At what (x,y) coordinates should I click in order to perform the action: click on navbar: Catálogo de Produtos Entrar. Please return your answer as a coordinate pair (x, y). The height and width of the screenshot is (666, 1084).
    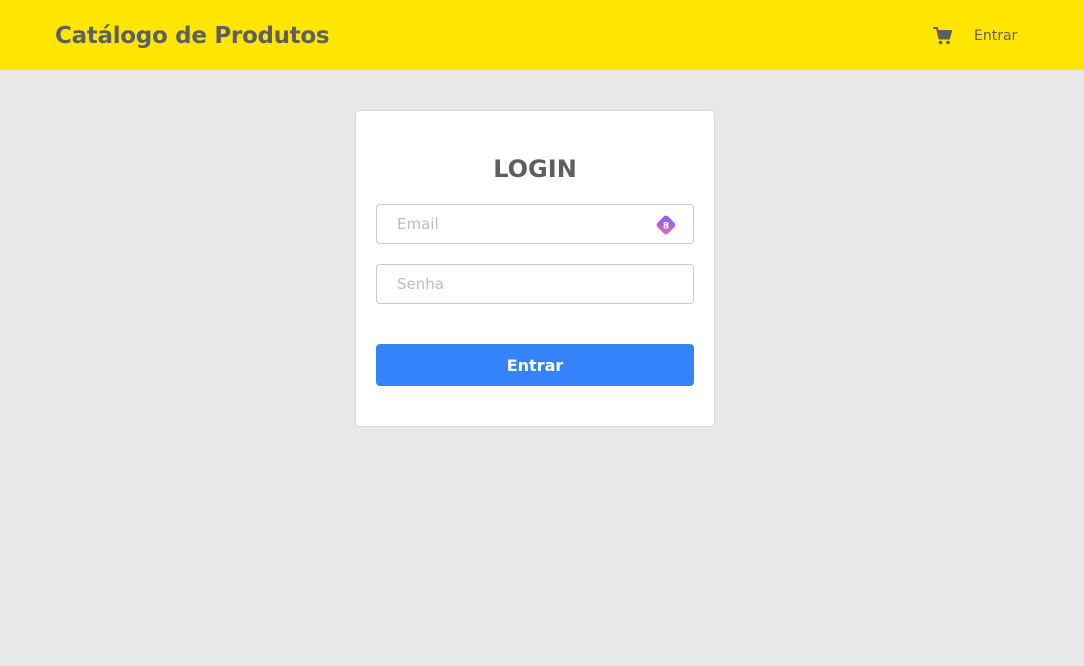
    Looking at the image, I should click on (542, 35).